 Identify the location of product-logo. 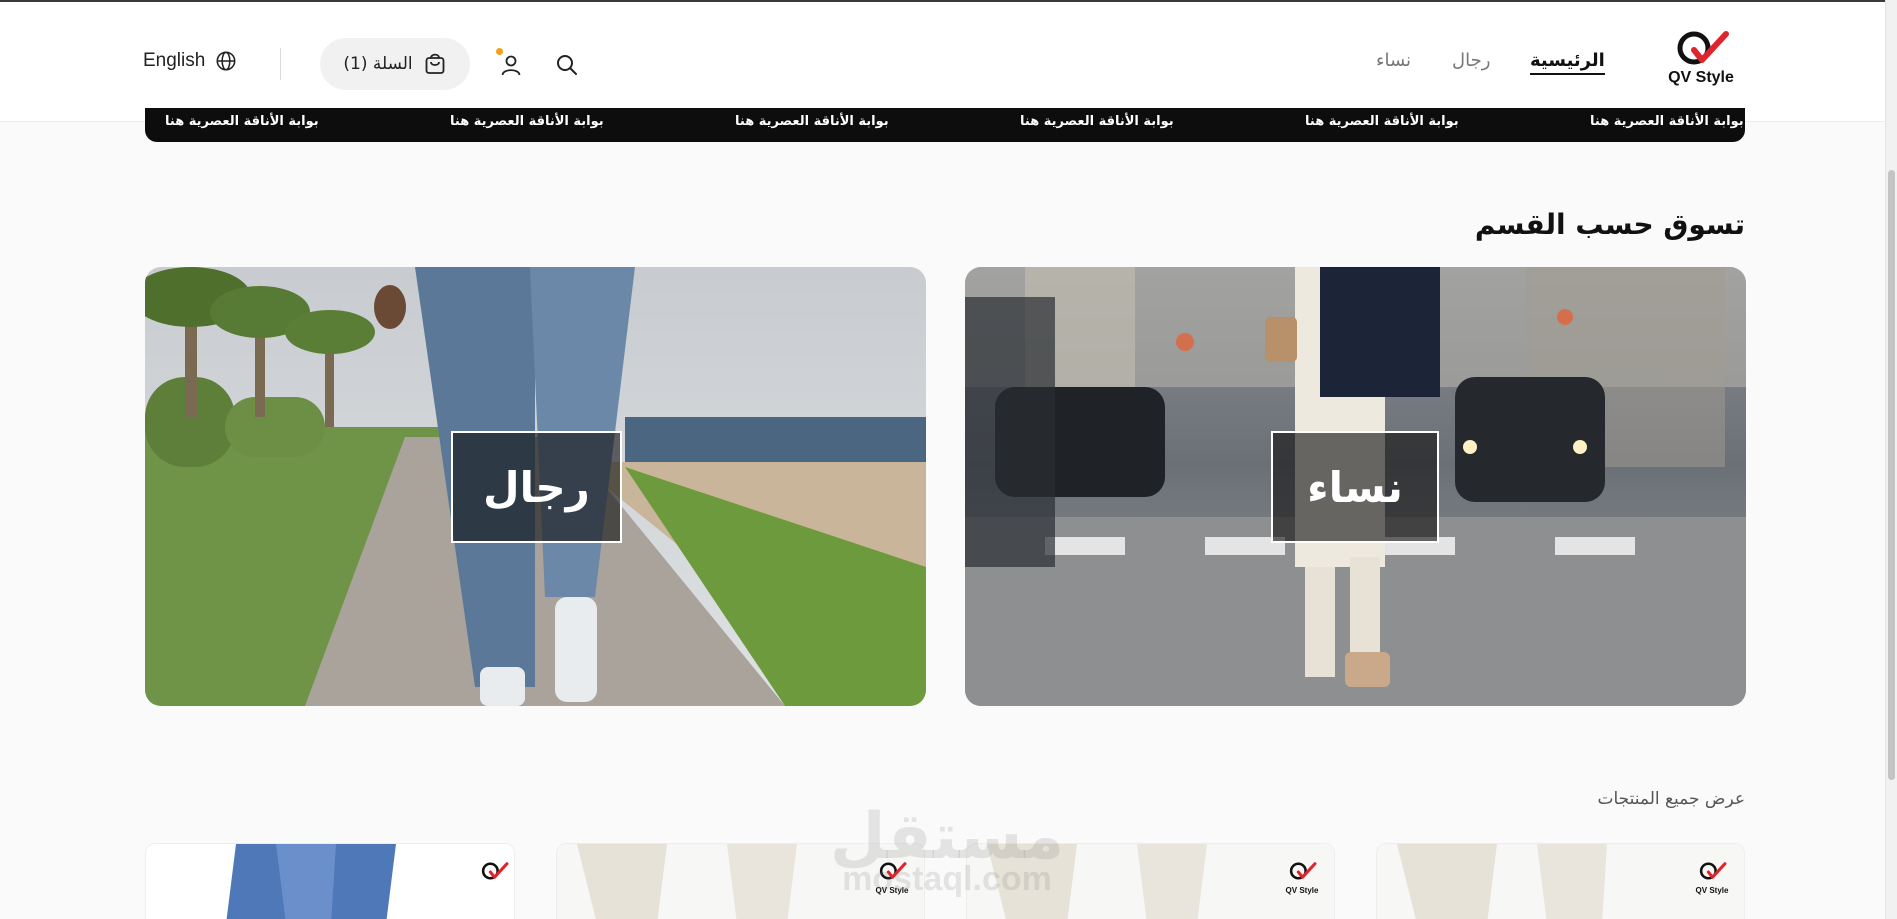
(494, 873).